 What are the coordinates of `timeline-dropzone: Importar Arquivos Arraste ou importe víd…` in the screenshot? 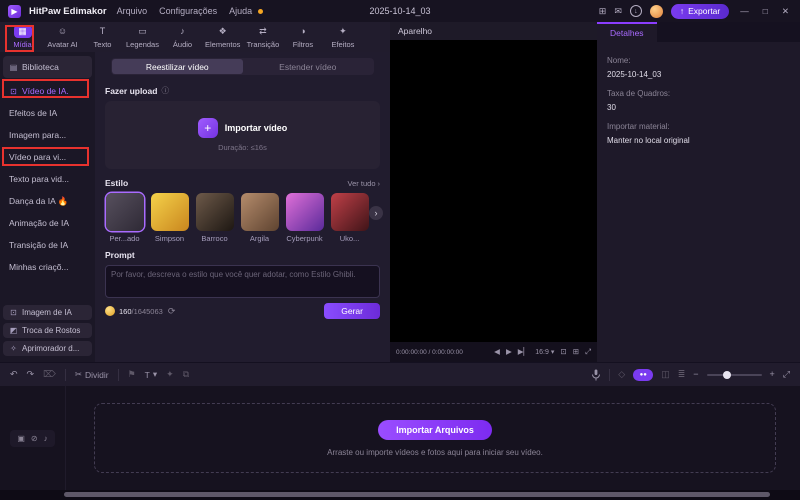 It's located at (435, 438).